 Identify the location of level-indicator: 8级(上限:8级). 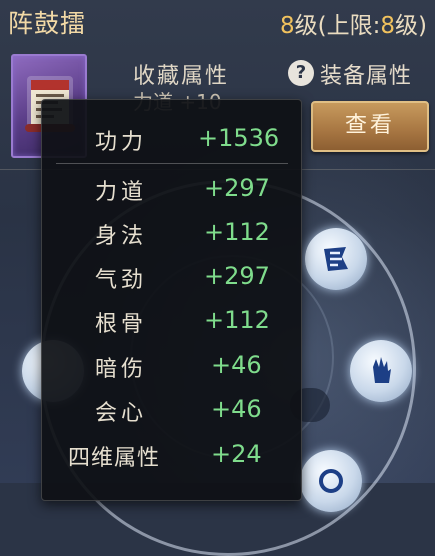
(353, 23).